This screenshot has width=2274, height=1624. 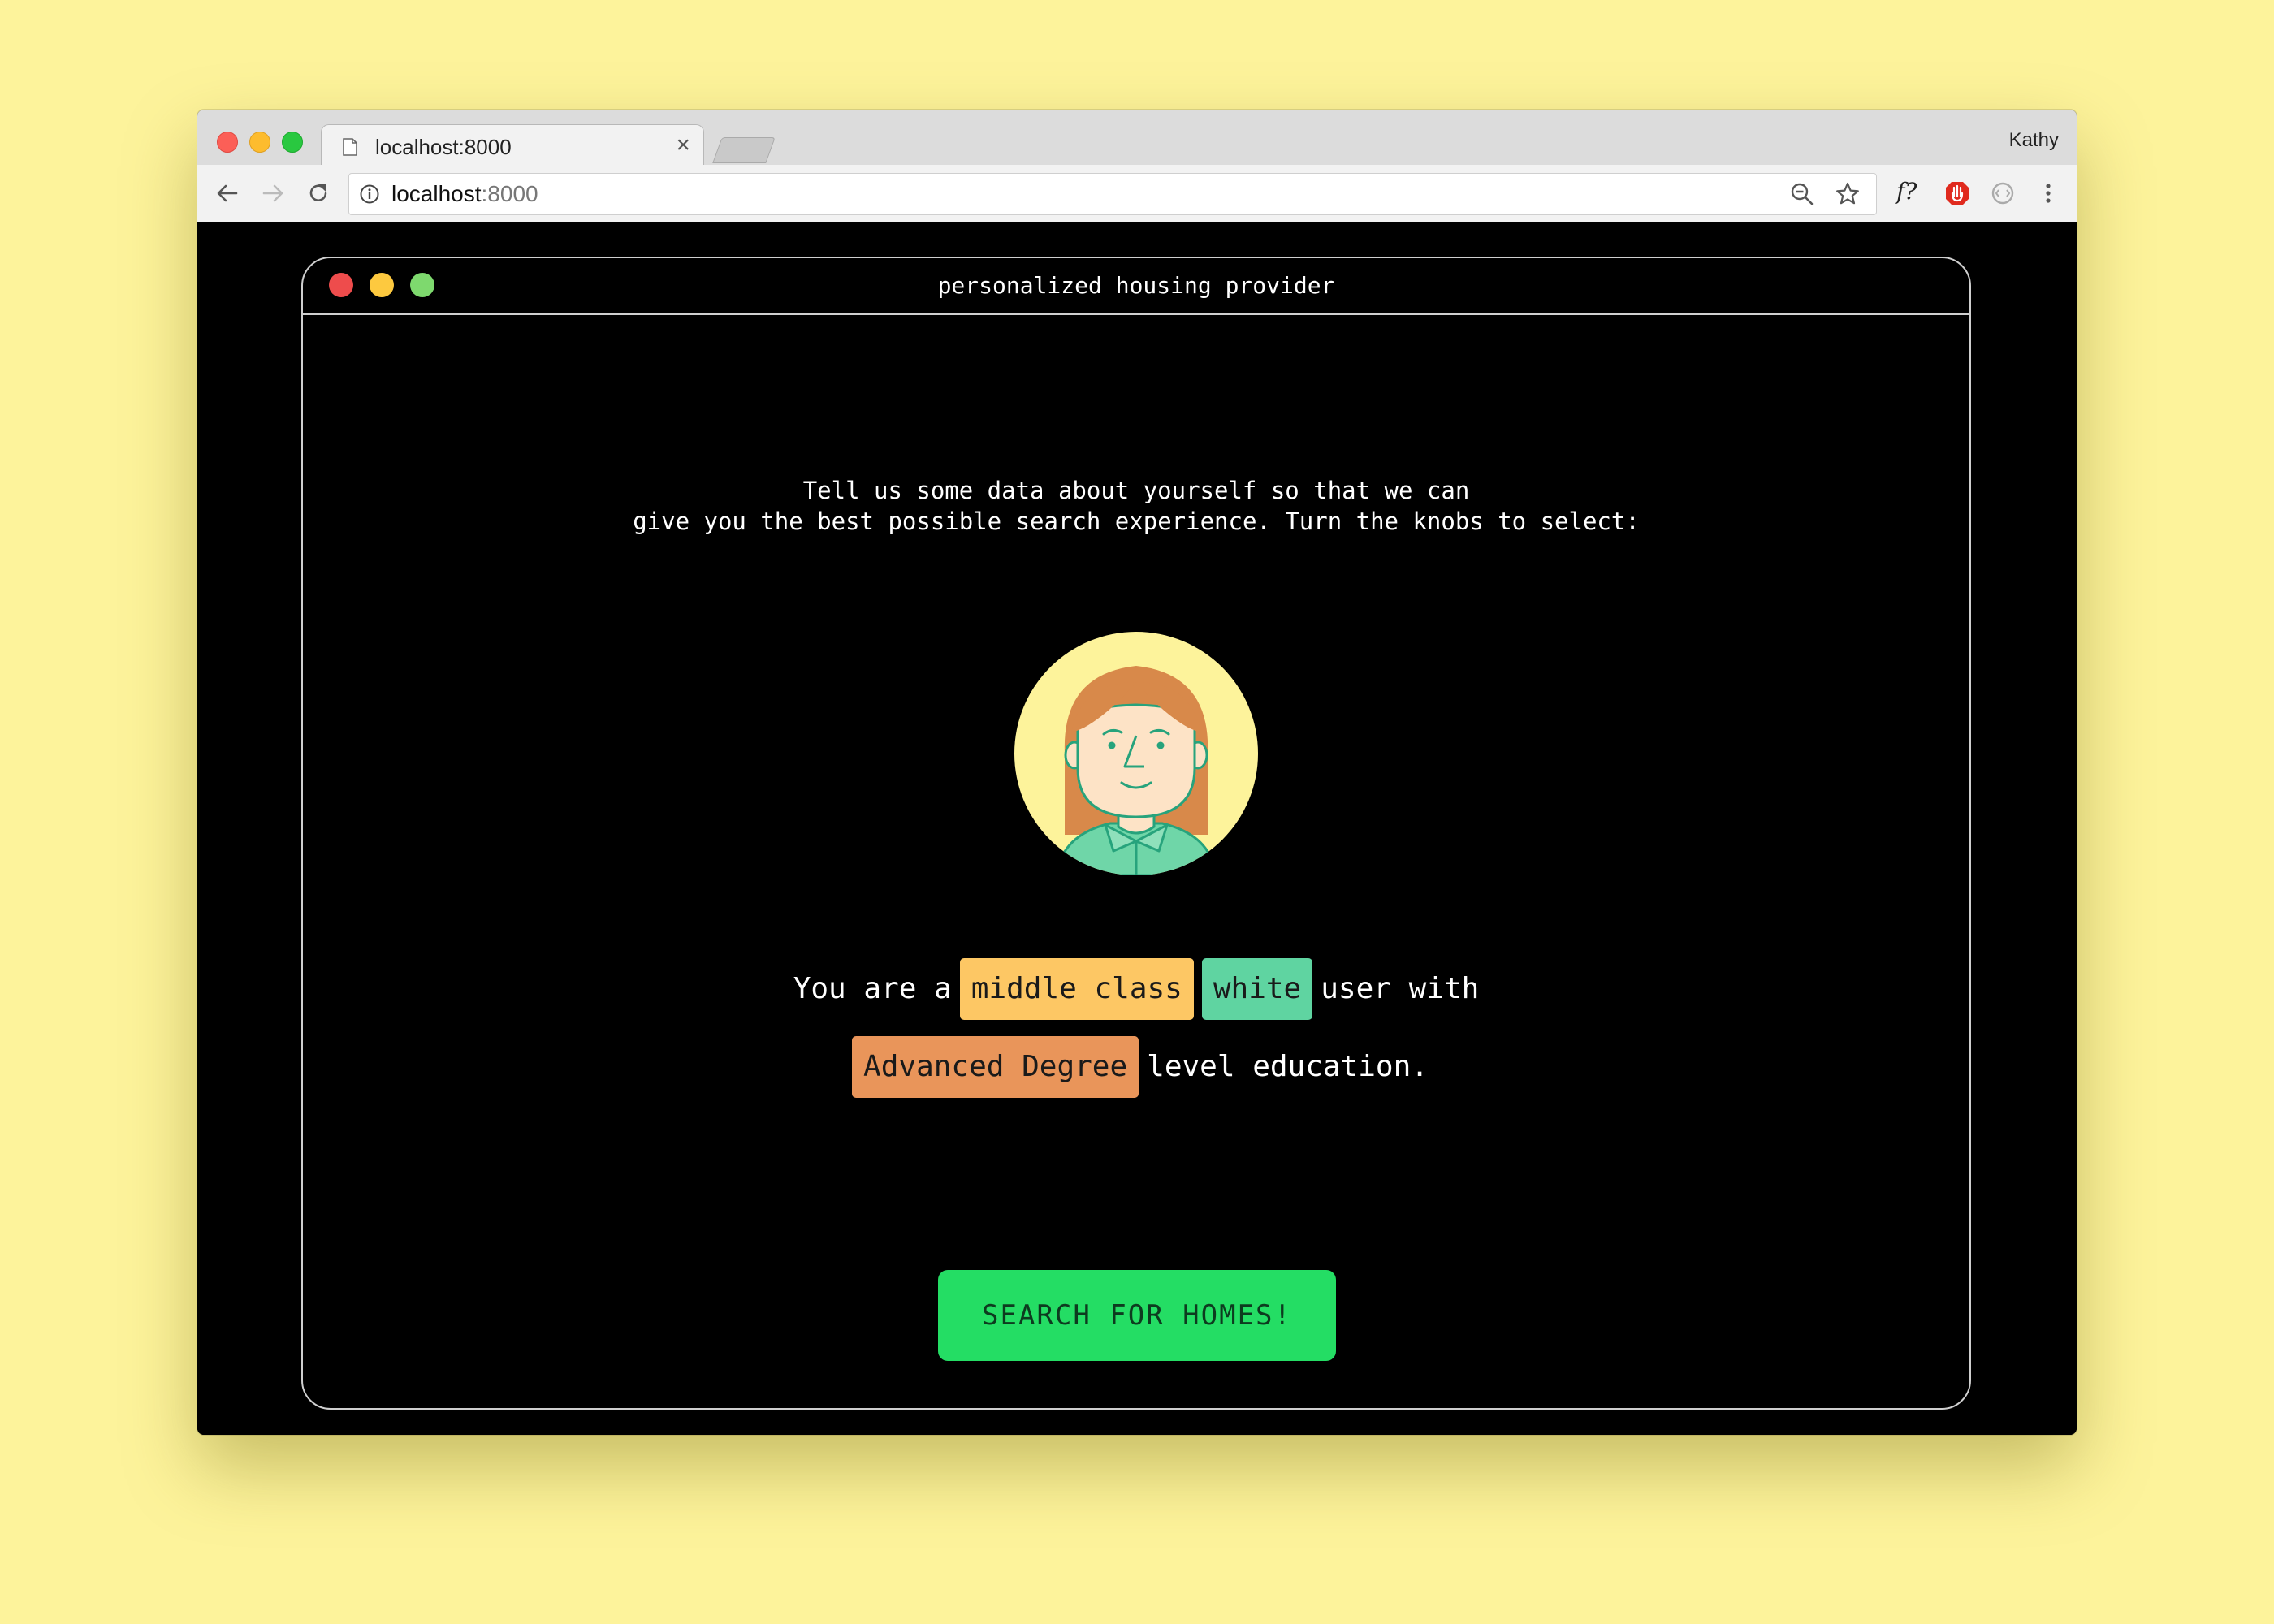 I want to click on sentence-part-2: user with, so click(x=1400, y=989).